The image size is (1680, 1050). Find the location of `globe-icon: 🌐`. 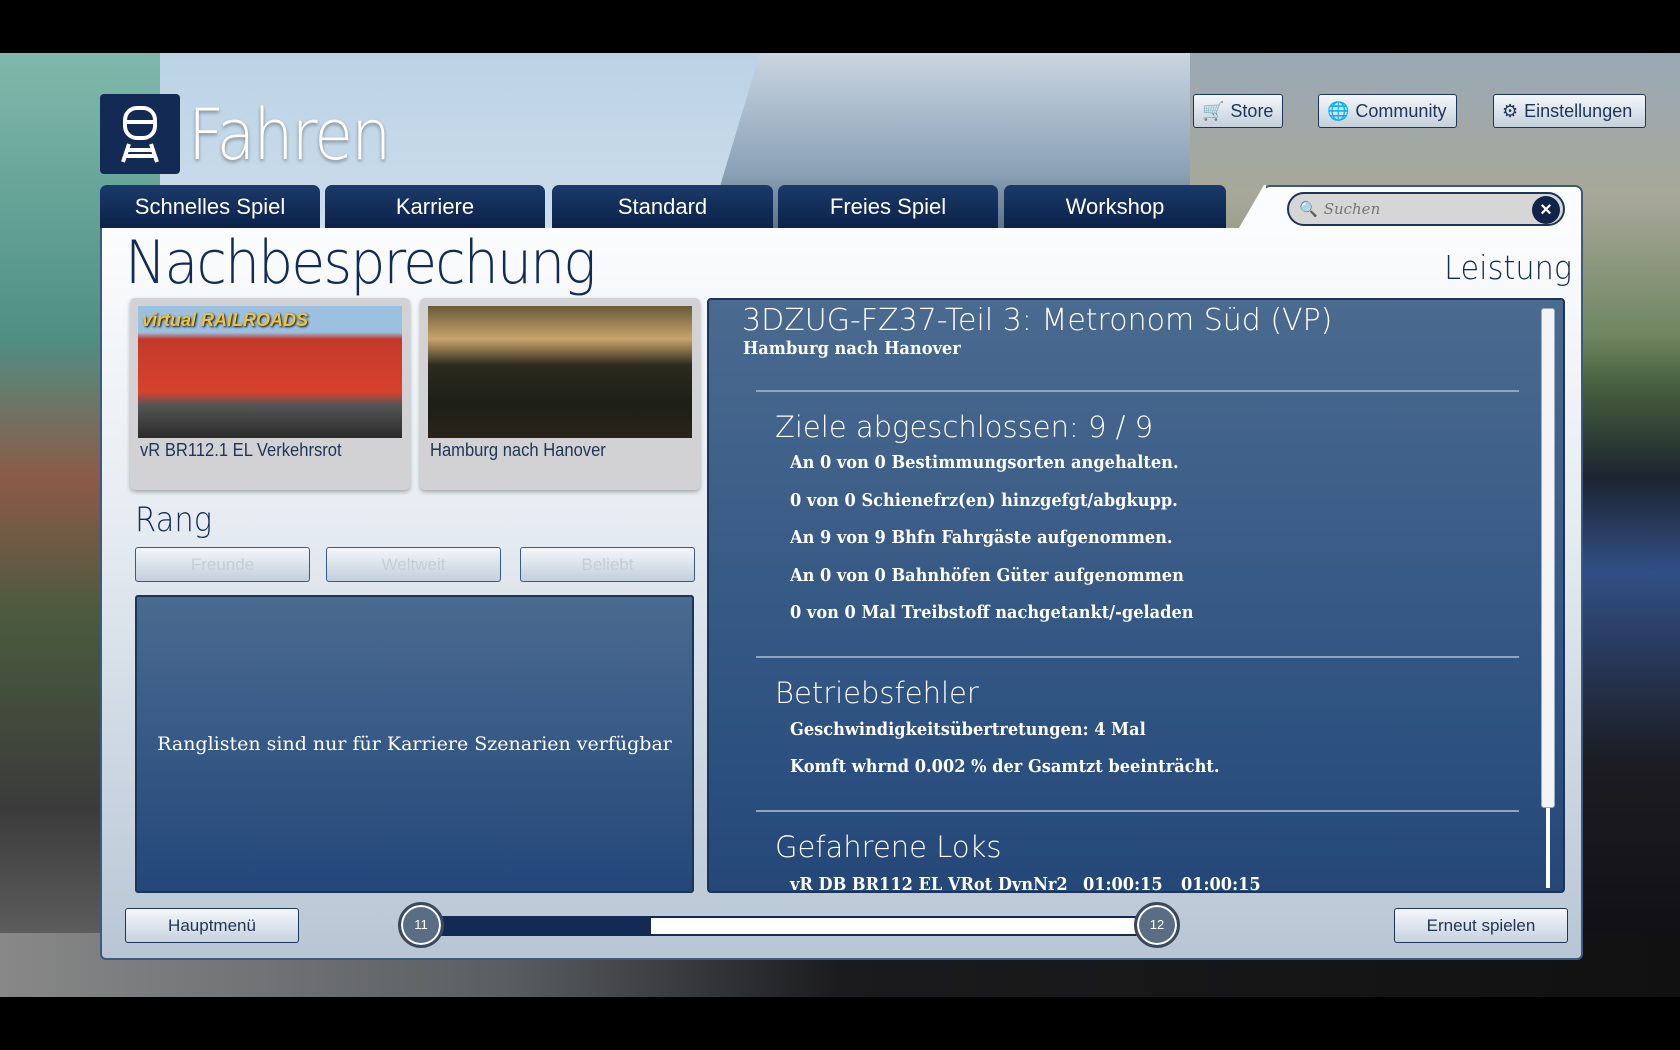

globe-icon: 🌐 is located at coordinates (1338, 110).